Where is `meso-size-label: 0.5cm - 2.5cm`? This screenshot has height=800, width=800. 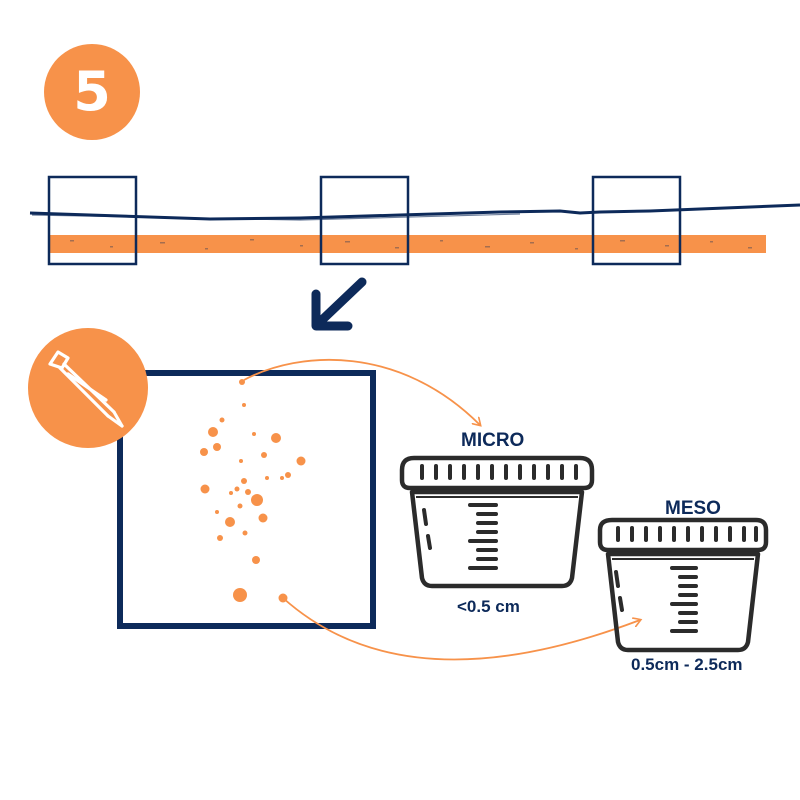
meso-size-label: 0.5cm - 2.5cm is located at coordinates (687, 664).